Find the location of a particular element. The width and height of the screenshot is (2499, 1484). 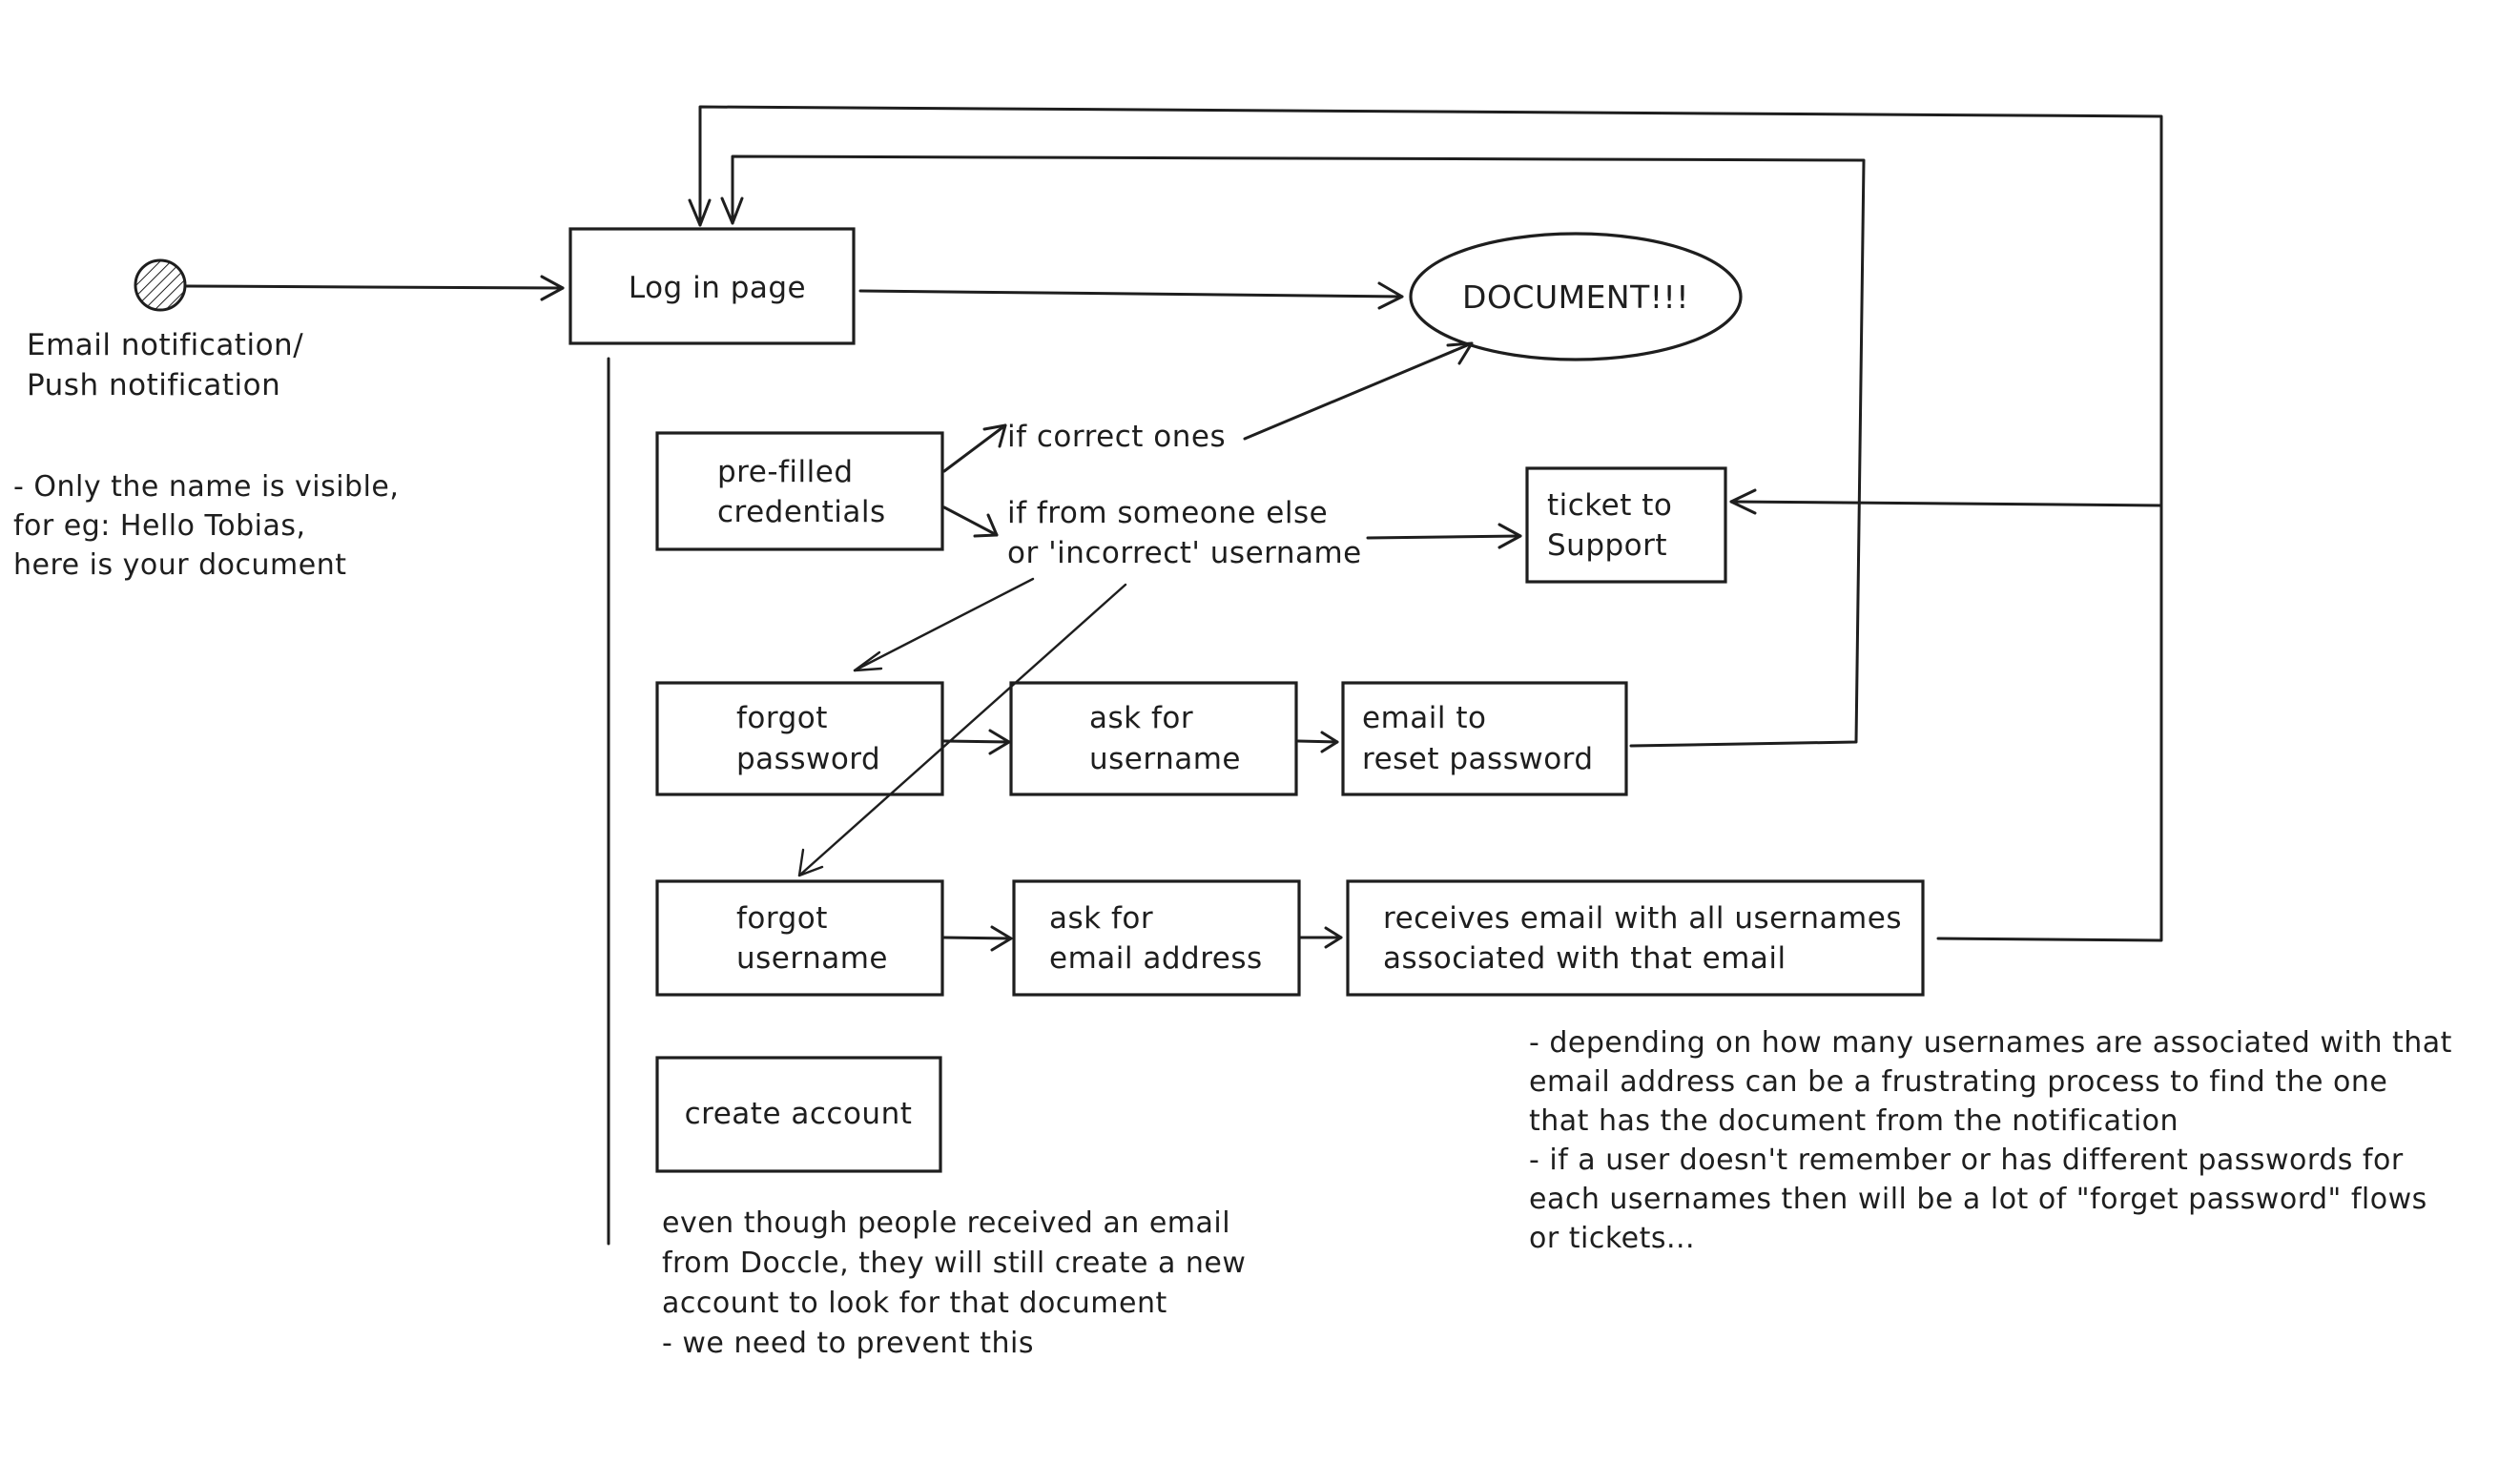

note-line: account to look for that document is located at coordinates (914, 1303).